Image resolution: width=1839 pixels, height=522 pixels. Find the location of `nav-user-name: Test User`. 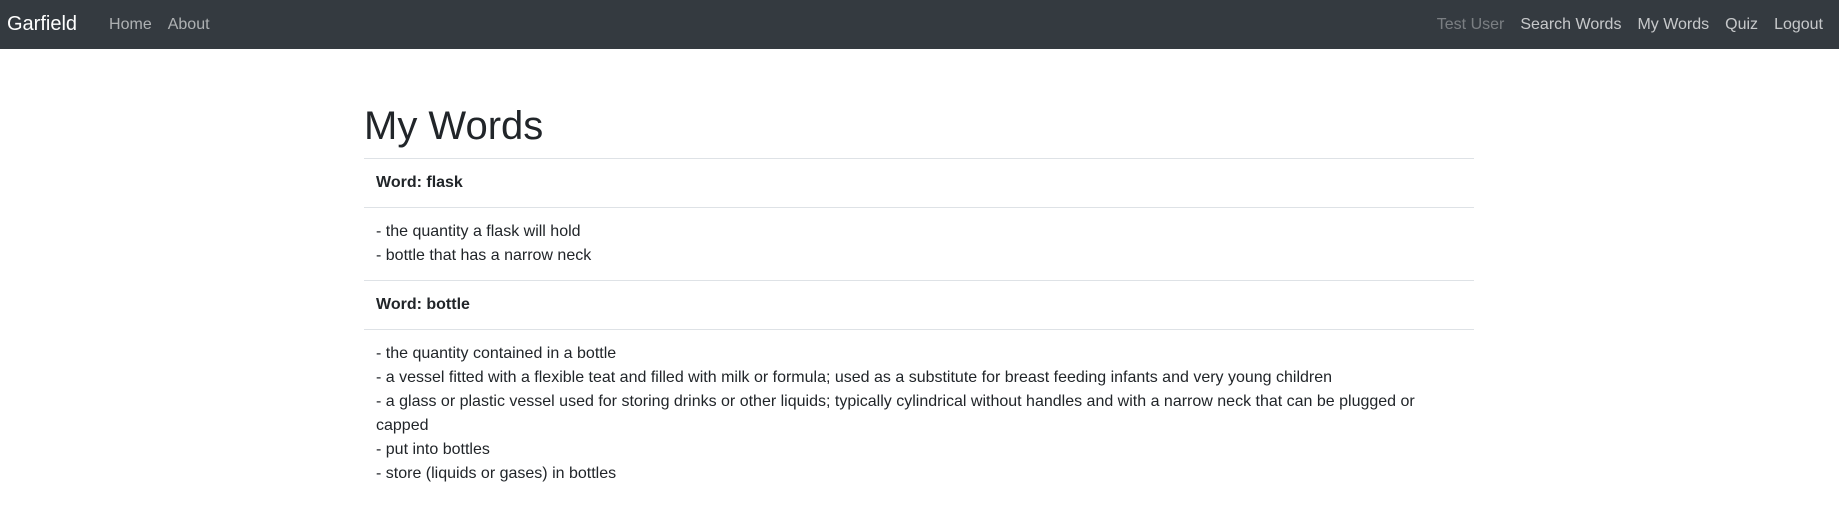

nav-user-name: Test User is located at coordinates (1470, 24).